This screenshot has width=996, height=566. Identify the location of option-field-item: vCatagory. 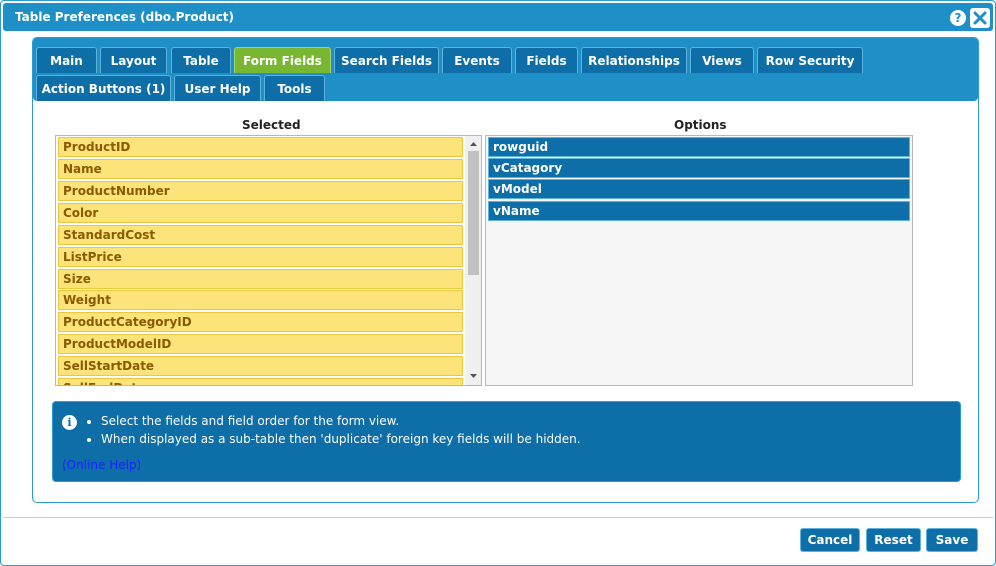
(699, 168).